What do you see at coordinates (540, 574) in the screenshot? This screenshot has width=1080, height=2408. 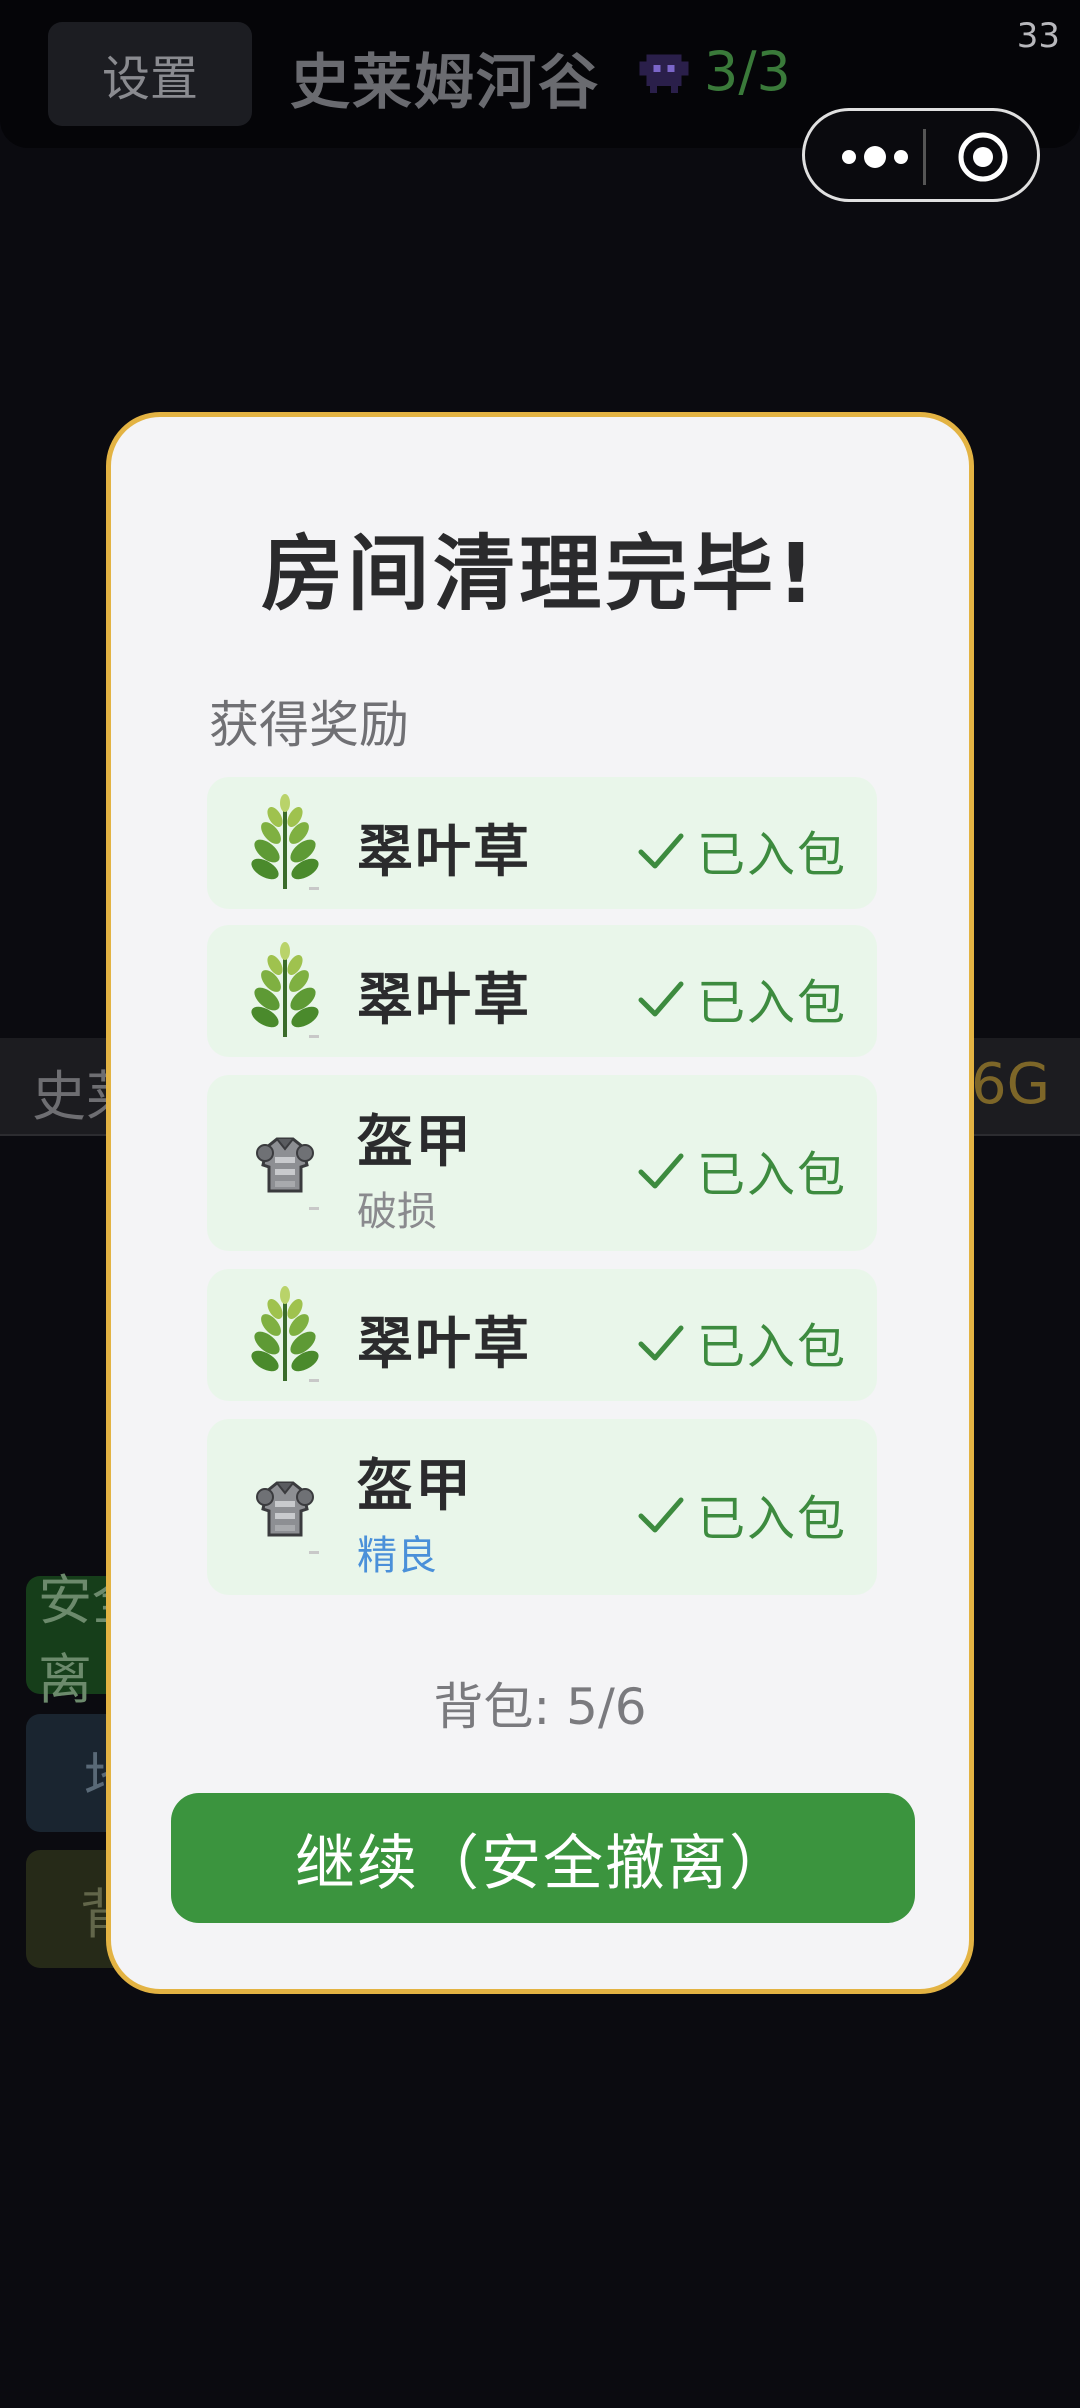 I see `modal-title: 房间清理完毕!` at bounding box center [540, 574].